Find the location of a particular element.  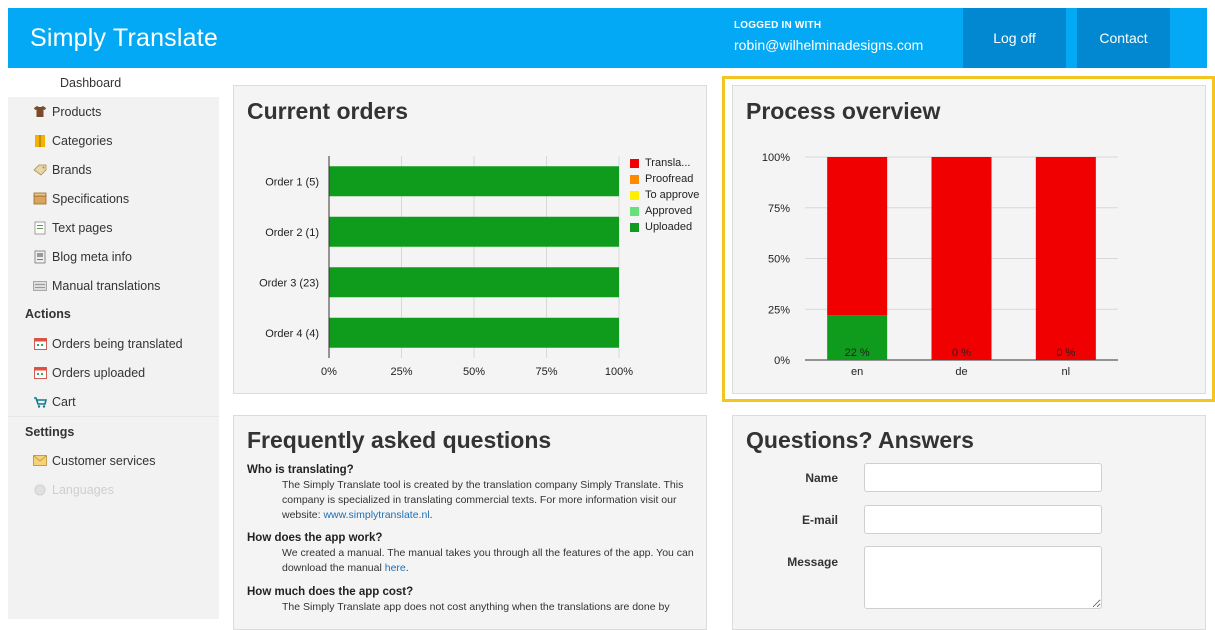

sidebar-item-label: Cart is located at coordinates (64, 401).